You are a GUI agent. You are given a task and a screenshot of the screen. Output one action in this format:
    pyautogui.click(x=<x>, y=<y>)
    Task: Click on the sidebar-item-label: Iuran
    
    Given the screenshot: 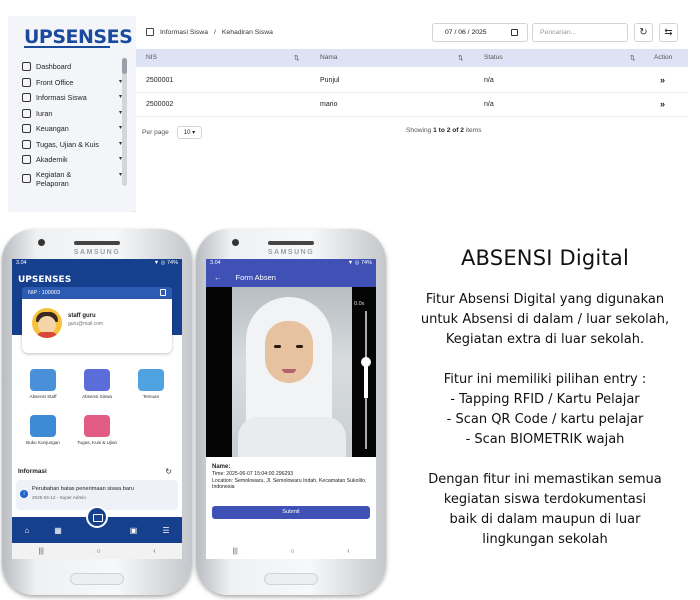 What is the action you would take?
    pyautogui.click(x=44, y=113)
    